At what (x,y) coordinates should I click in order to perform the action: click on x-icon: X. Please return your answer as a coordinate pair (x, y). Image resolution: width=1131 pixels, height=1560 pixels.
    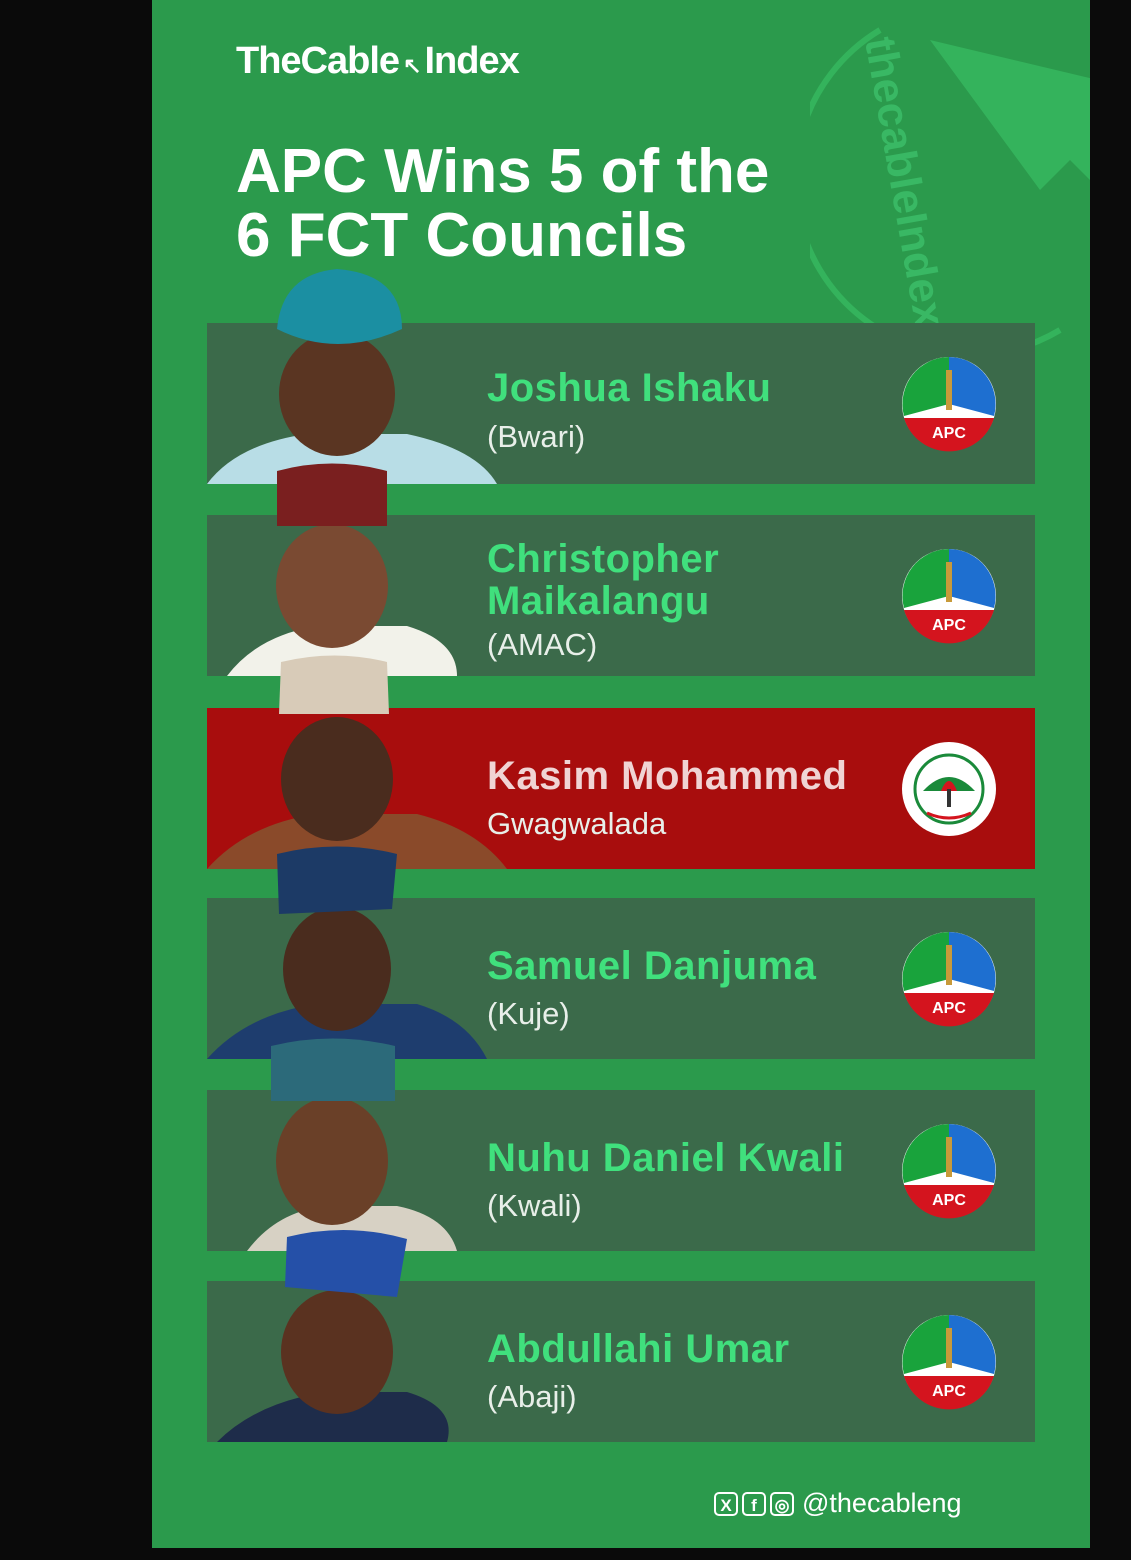
    Looking at the image, I should click on (726, 1503).